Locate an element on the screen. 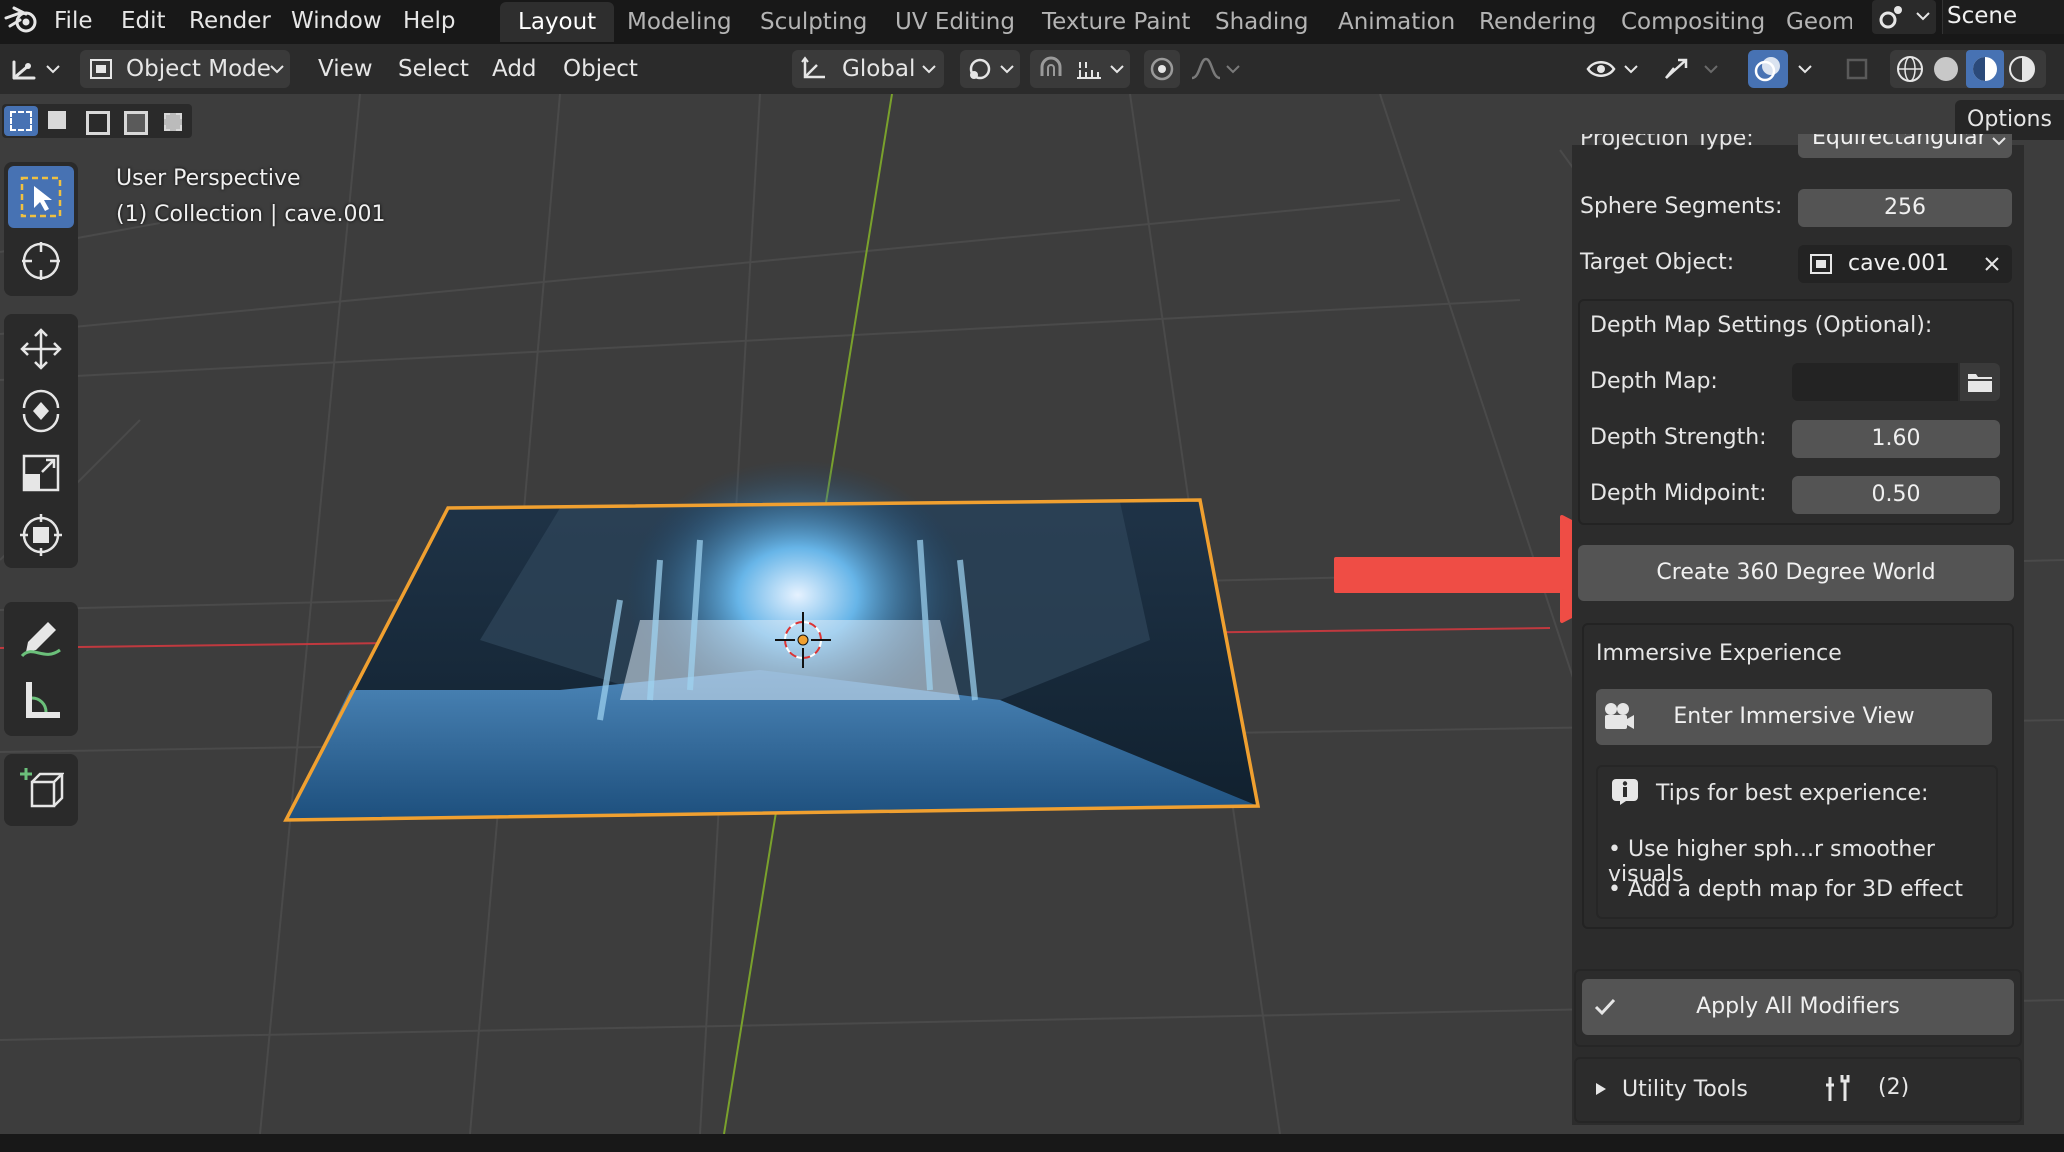  select-intersect-button is located at coordinates (173, 121).